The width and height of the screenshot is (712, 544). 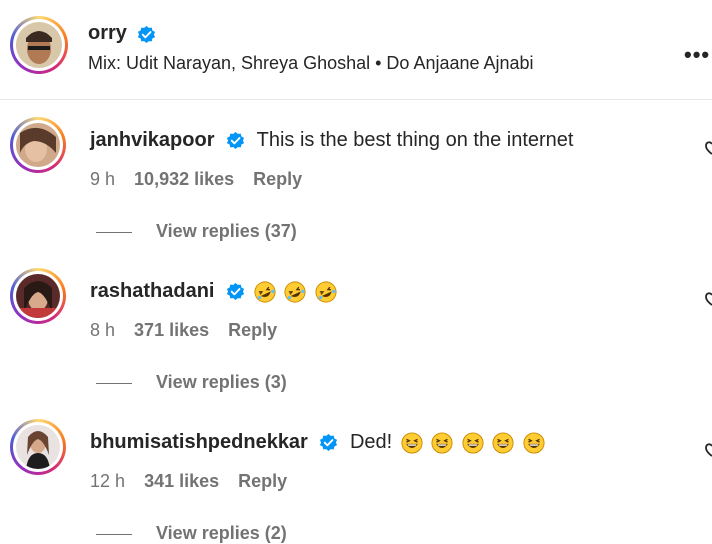 What do you see at coordinates (371, 442) in the screenshot?
I see `comment-text: Ded!` at bounding box center [371, 442].